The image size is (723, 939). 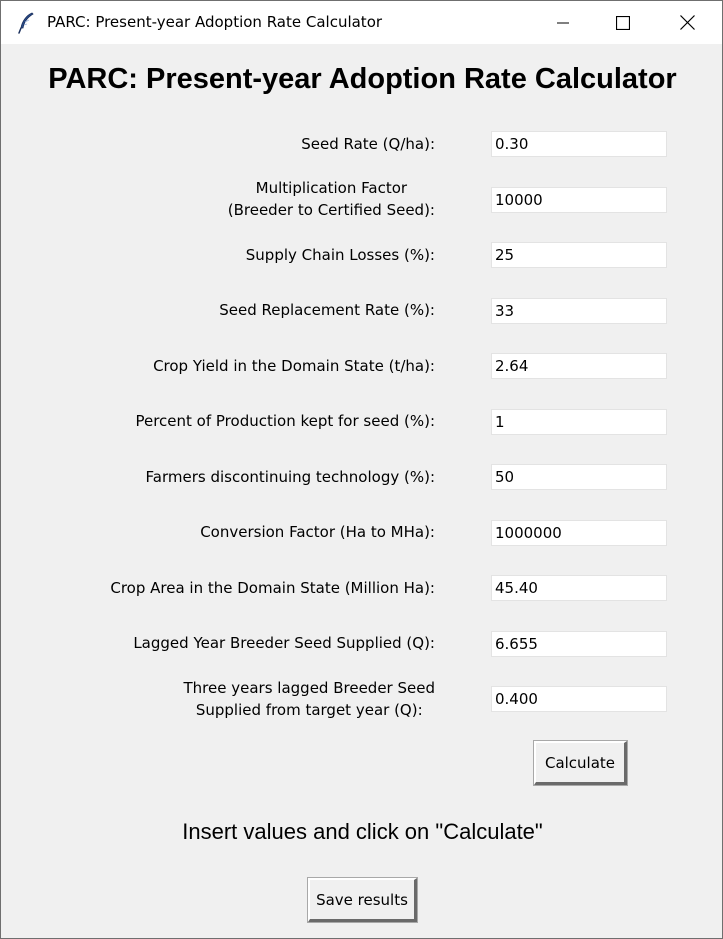 What do you see at coordinates (579, 144) in the screenshot?
I see `seed-rate-input` at bounding box center [579, 144].